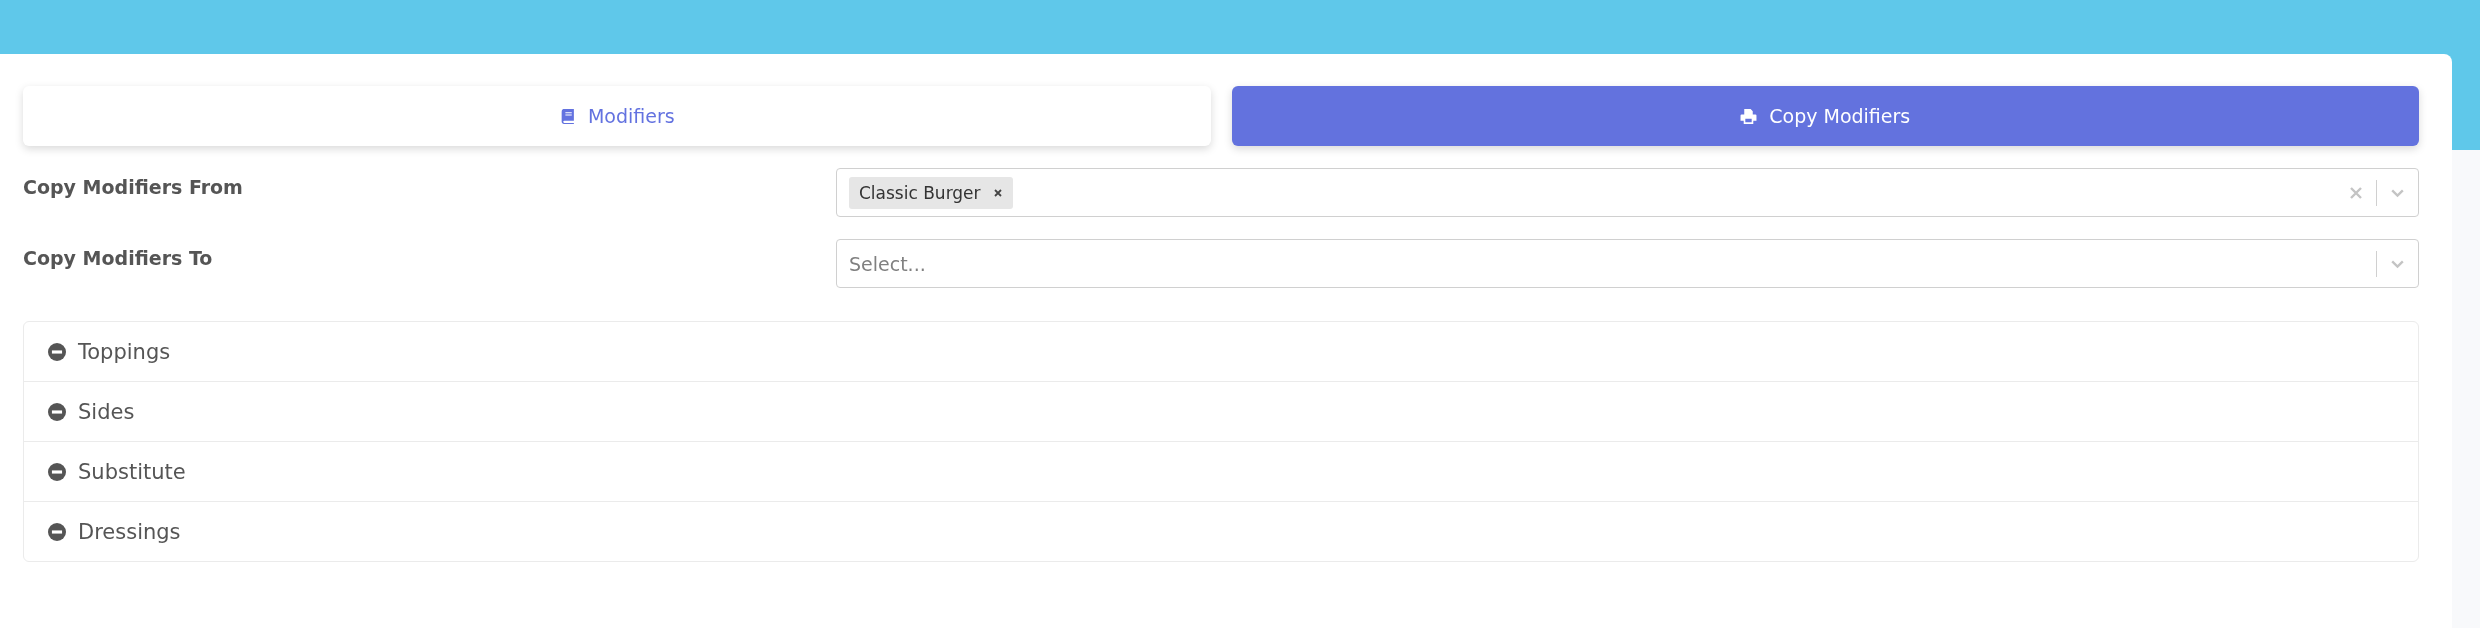 This screenshot has height=628, width=2480. I want to click on field-label: Copy Modifiers To, so click(118, 257).